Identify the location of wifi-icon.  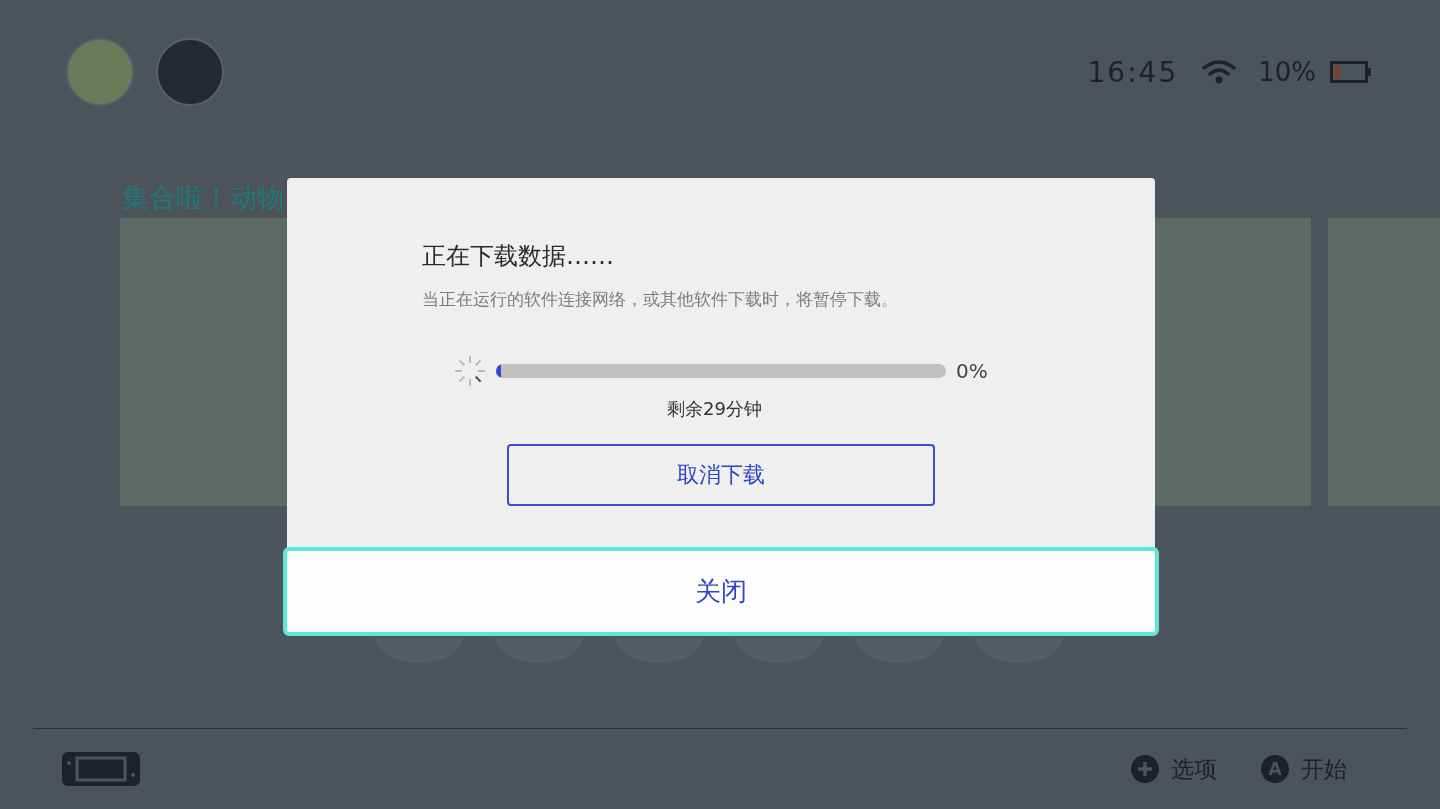
(1219, 72).